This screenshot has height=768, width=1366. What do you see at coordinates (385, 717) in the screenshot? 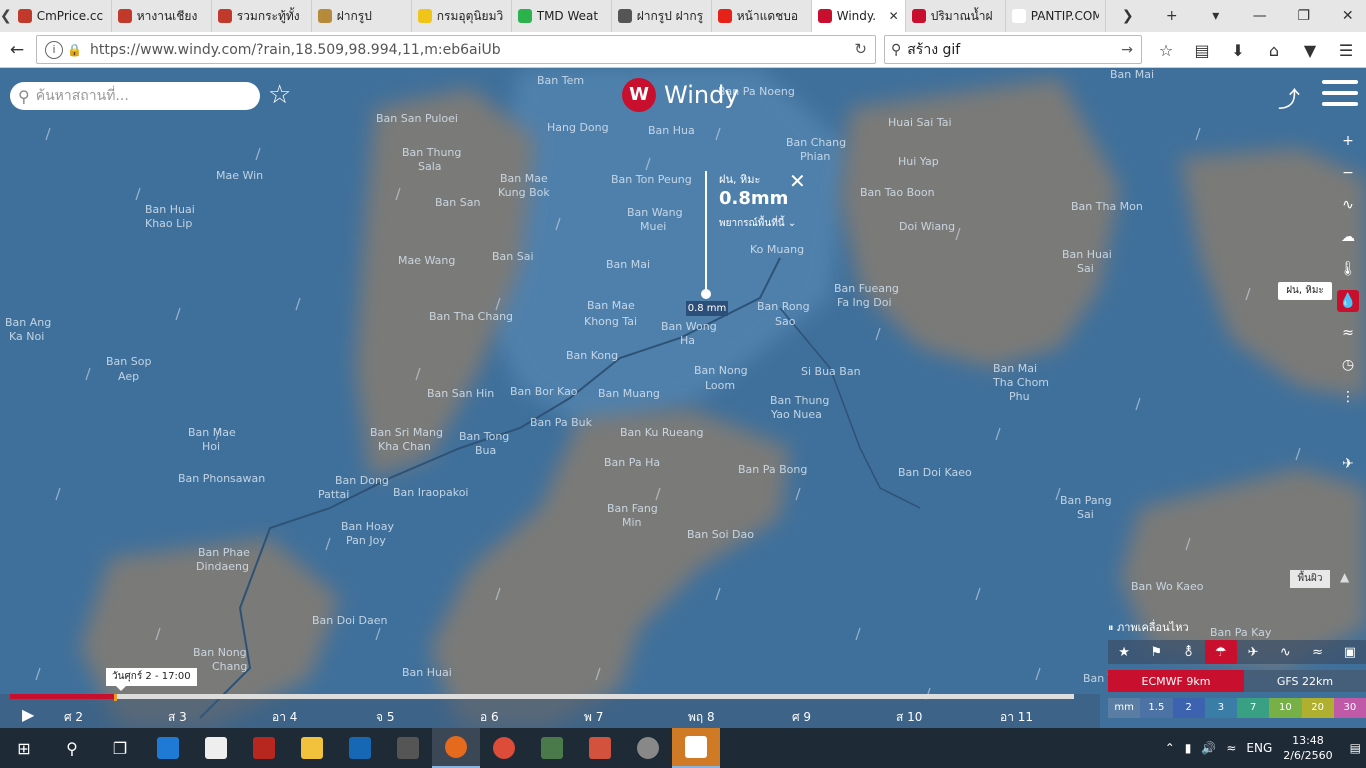
I see `timeline-day-label: จ 5` at bounding box center [385, 717].